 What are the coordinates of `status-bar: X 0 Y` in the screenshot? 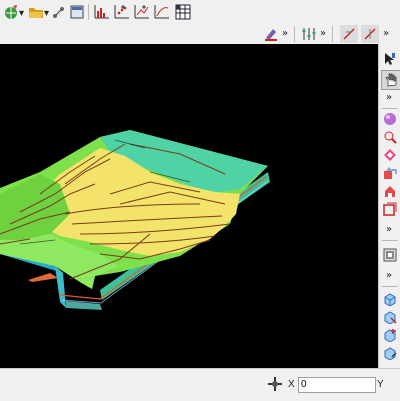 It's located at (200, 384).